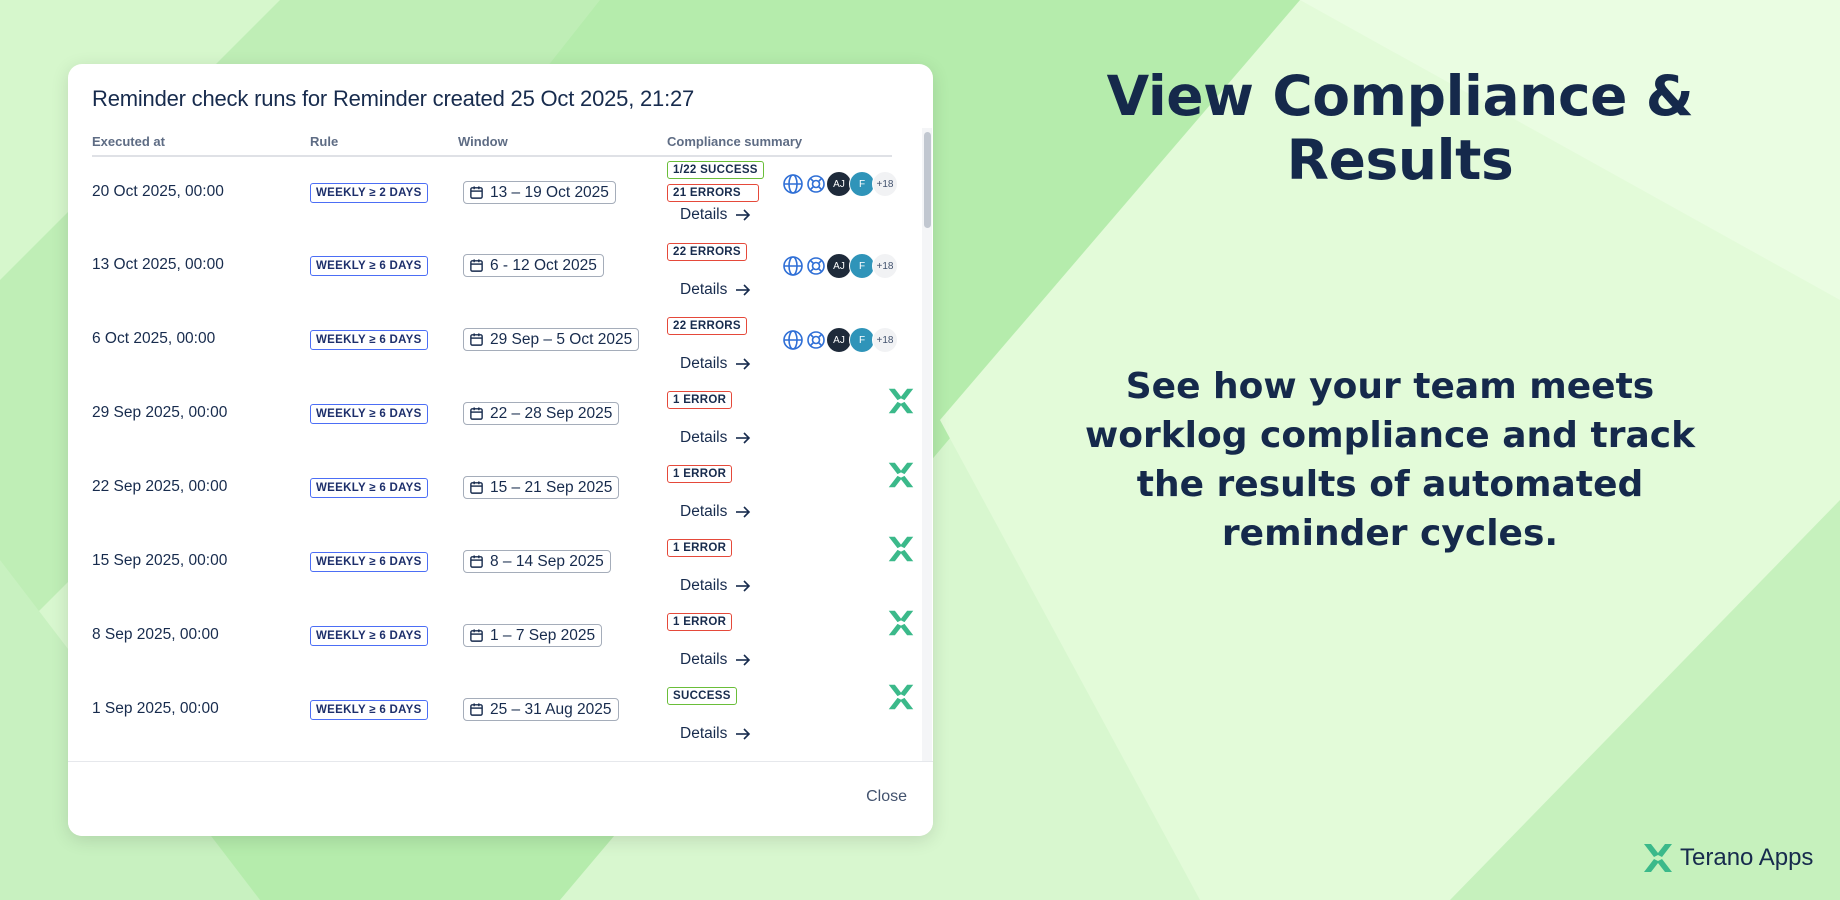 This screenshot has height=900, width=1840. Describe the element at coordinates (547, 561) in the screenshot. I see `window-range: 8 – 14 Sep 2025` at that location.